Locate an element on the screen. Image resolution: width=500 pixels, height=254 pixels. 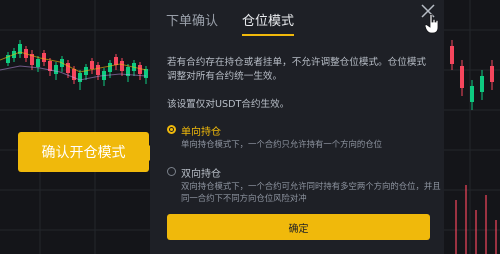
tooltip-callout: 确认开仓模式 is located at coordinates (83, 152).